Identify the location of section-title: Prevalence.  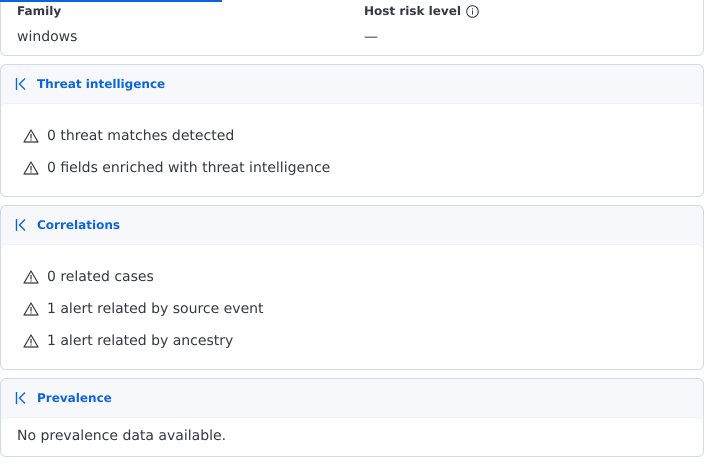
(74, 398).